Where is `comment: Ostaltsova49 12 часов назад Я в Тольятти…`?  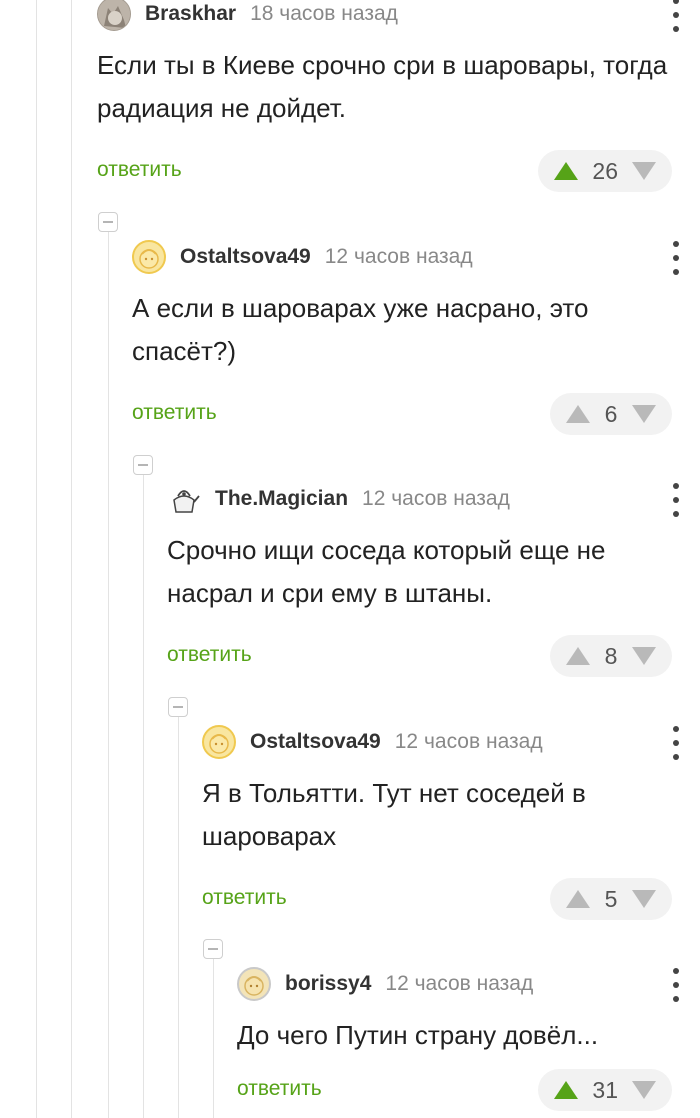 comment: Ostaltsova49 12 часов назад Я в Тольятти… is located at coordinates (451, 822).